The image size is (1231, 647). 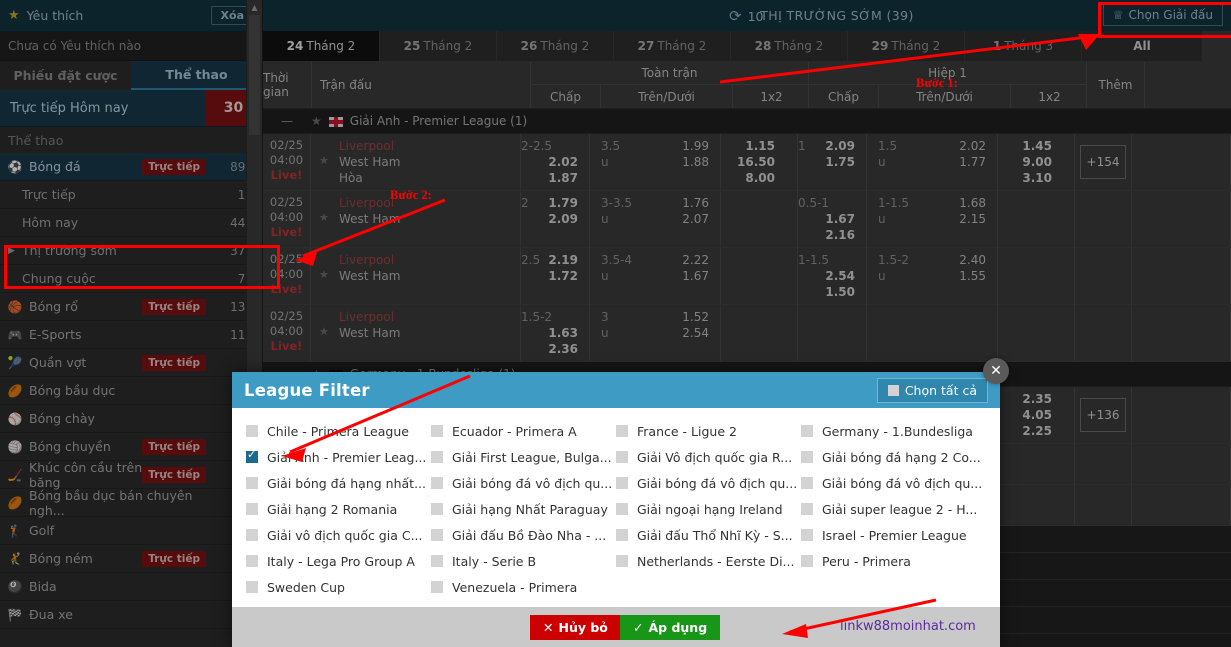 What do you see at coordinates (555, 46) in the screenshot?
I see `date-tab: 26 Tháng 2` at bounding box center [555, 46].